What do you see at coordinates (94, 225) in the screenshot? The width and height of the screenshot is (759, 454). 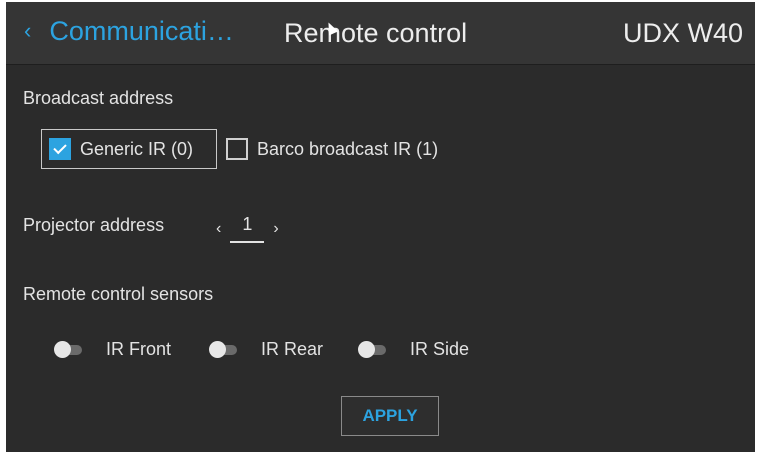 I see `projector-address-label: Projector address` at bounding box center [94, 225].